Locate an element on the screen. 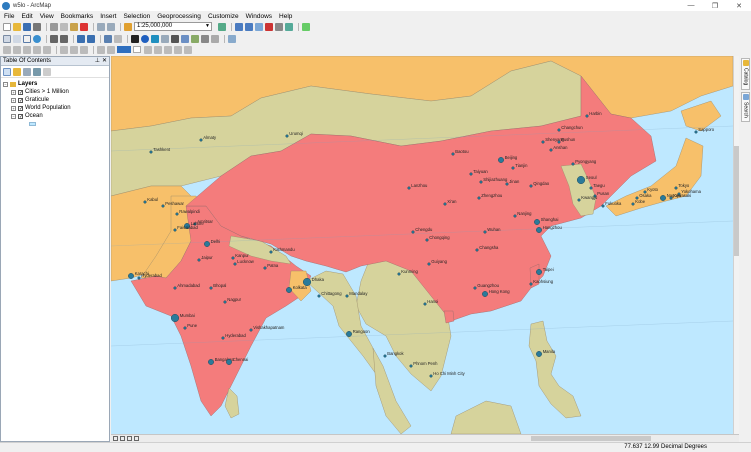  python-window-icon is located at coordinates (279, 26).